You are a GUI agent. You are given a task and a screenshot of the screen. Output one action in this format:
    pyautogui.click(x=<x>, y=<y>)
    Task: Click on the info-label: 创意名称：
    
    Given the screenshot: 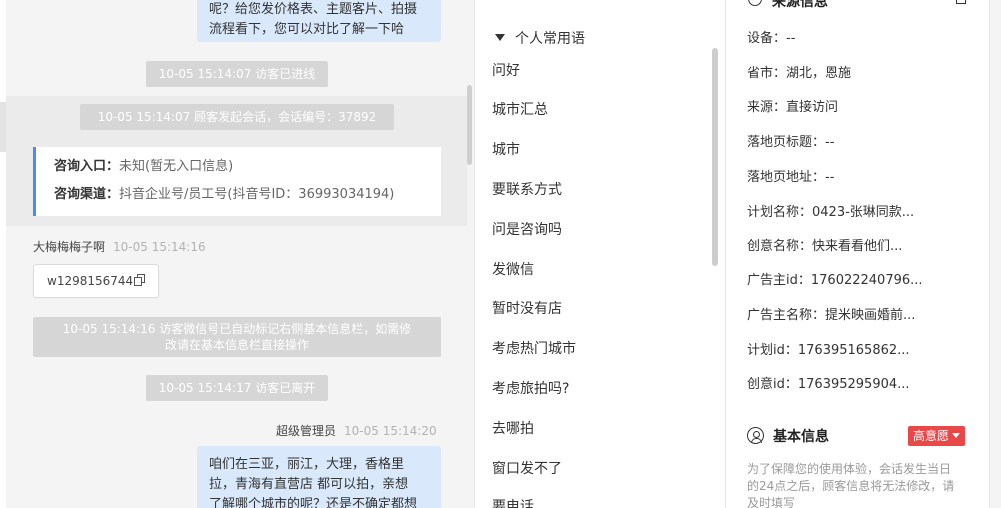 What is the action you would take?
    pyautogui.click(x=780, y=246)
    